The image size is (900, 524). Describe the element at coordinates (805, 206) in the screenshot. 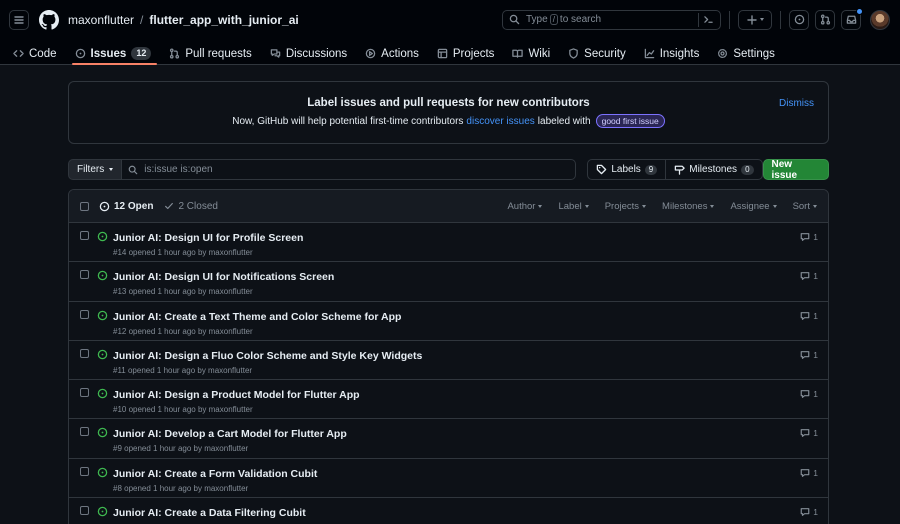

I see `sort-dropdown: Sort` at that location.